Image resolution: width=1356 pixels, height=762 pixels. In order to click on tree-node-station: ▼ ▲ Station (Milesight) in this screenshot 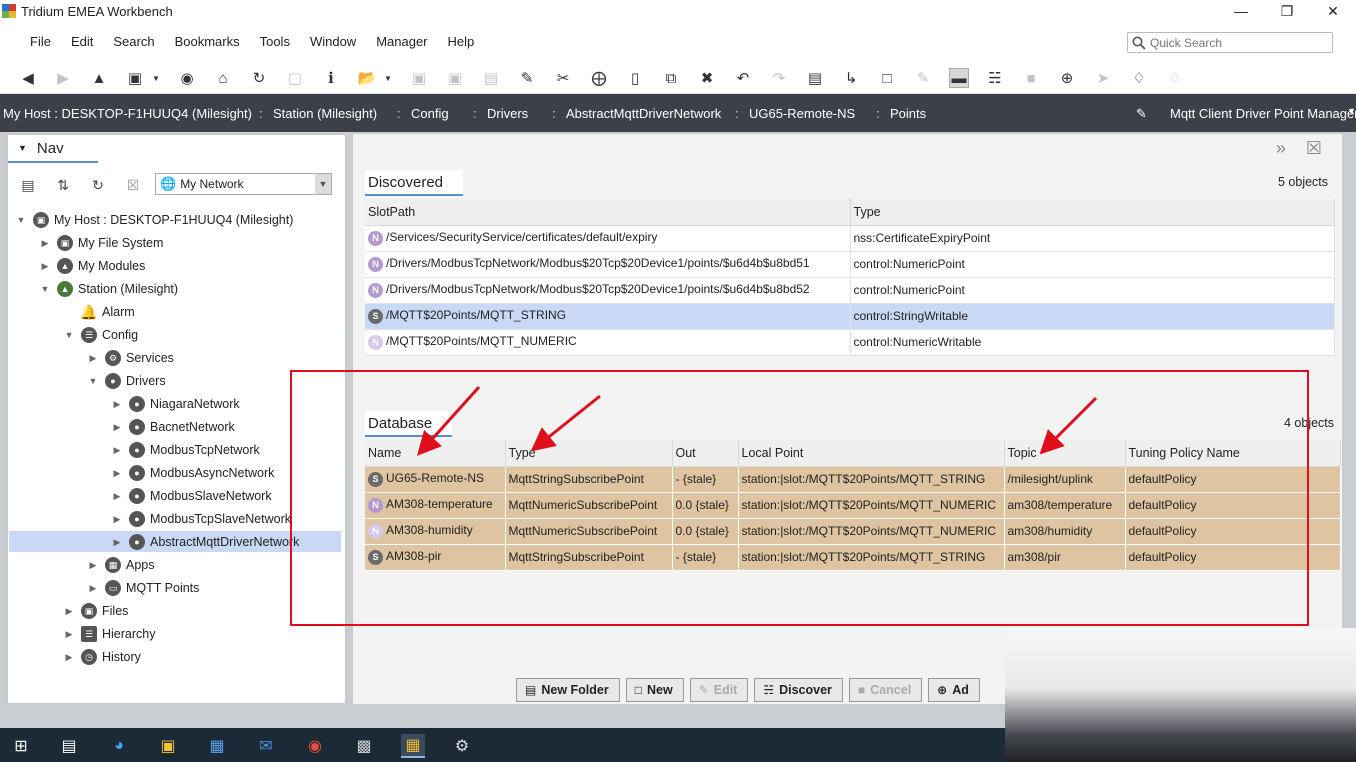, I will do `click(108, 289)`.